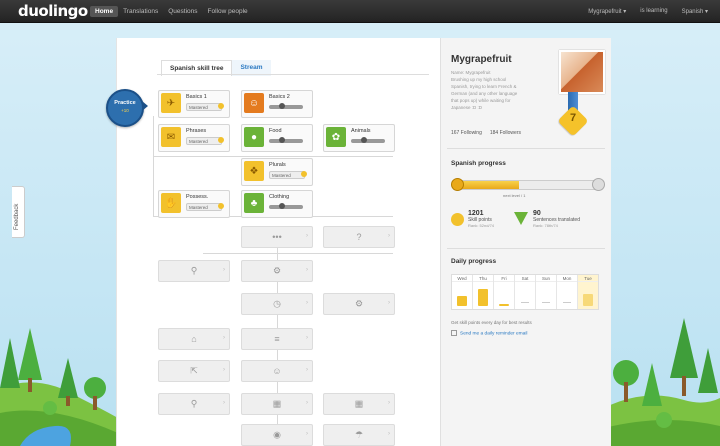 The height and width of the screenshot is (446, 720). Describe the element at coordinates (505, 133) in the screenshot. I see `followers-count: 184 Followers` at that location.